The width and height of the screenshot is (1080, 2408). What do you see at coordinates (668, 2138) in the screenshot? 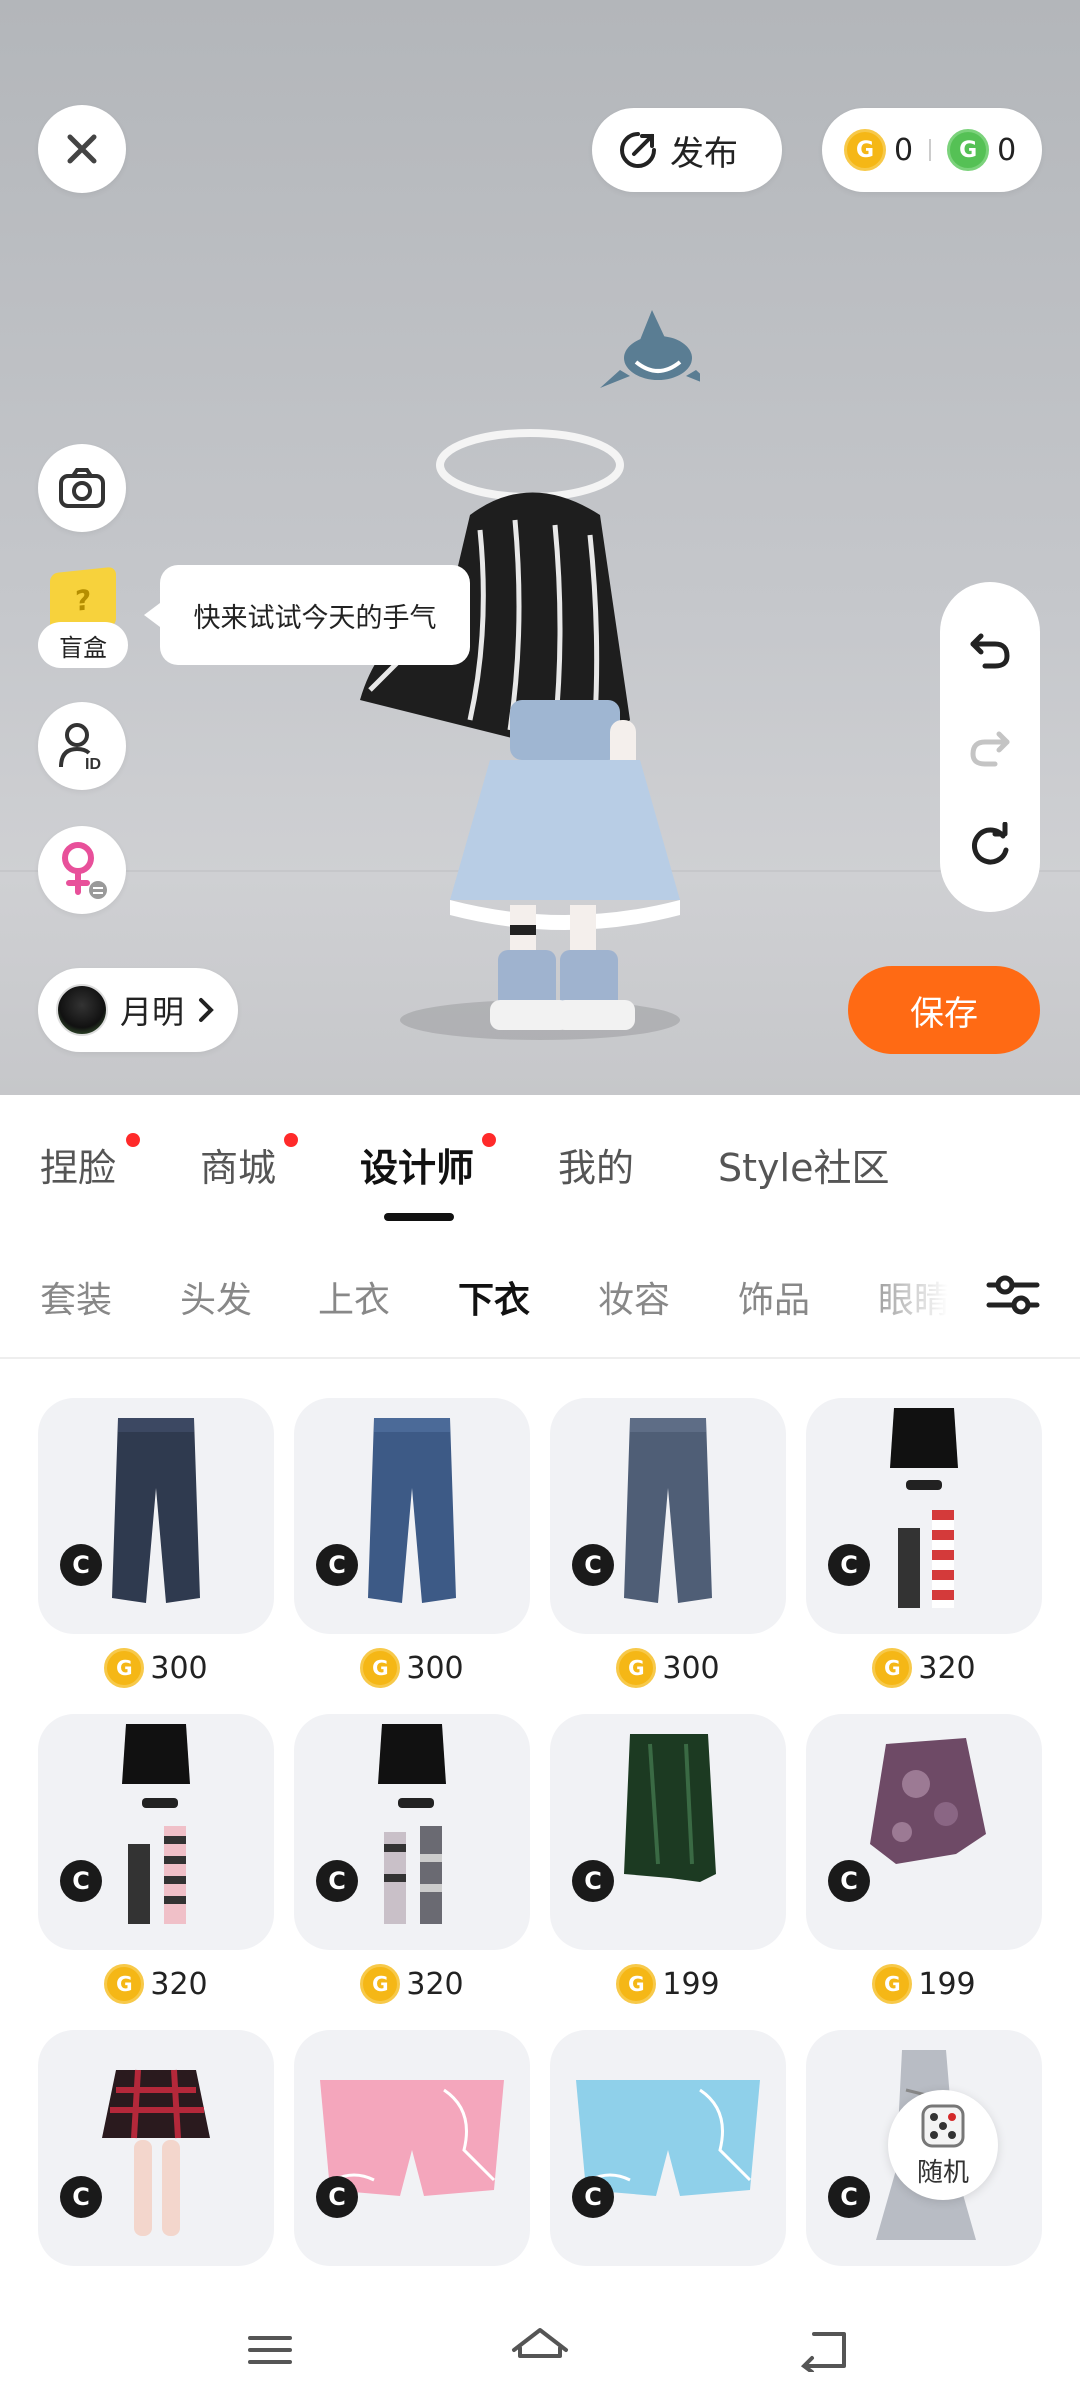
I see `blue-shorts-image` at bounding box center [668, 2138].